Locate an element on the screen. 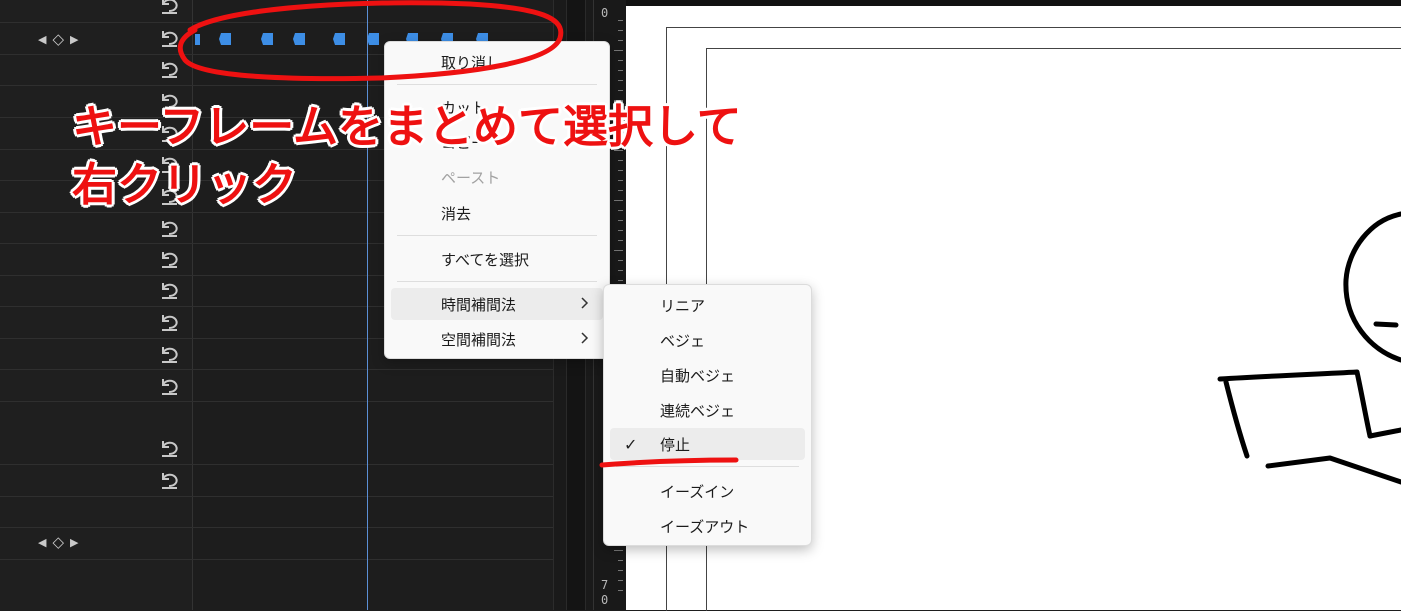  annotation-text-line1: キーフレームをまとめて選択して is located at coordinates (407, 126).